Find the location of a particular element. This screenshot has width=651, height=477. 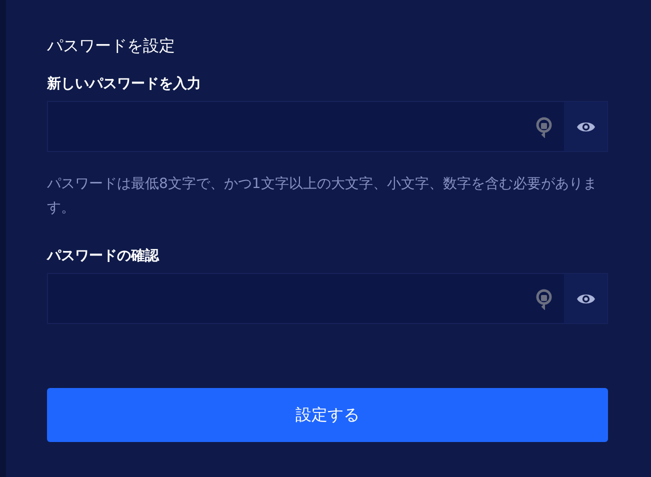

submit-button: 設定する is located at coordinates (327, 415).